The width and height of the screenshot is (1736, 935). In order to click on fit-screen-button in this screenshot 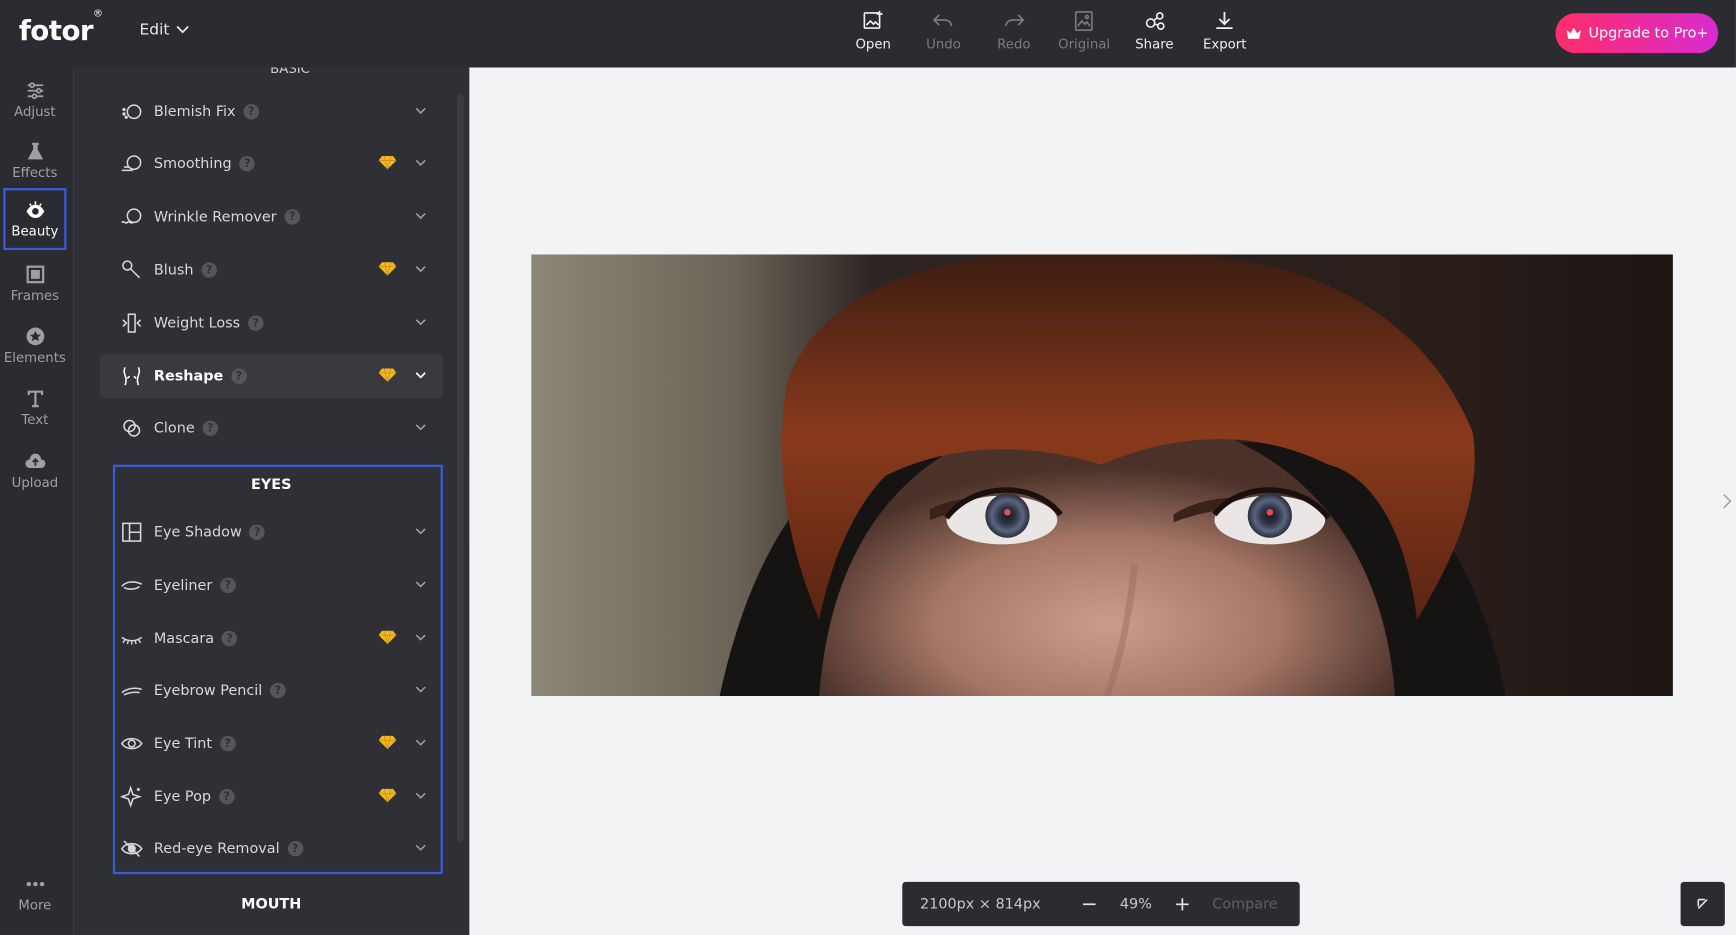, I will do `click(1702, 904)`.